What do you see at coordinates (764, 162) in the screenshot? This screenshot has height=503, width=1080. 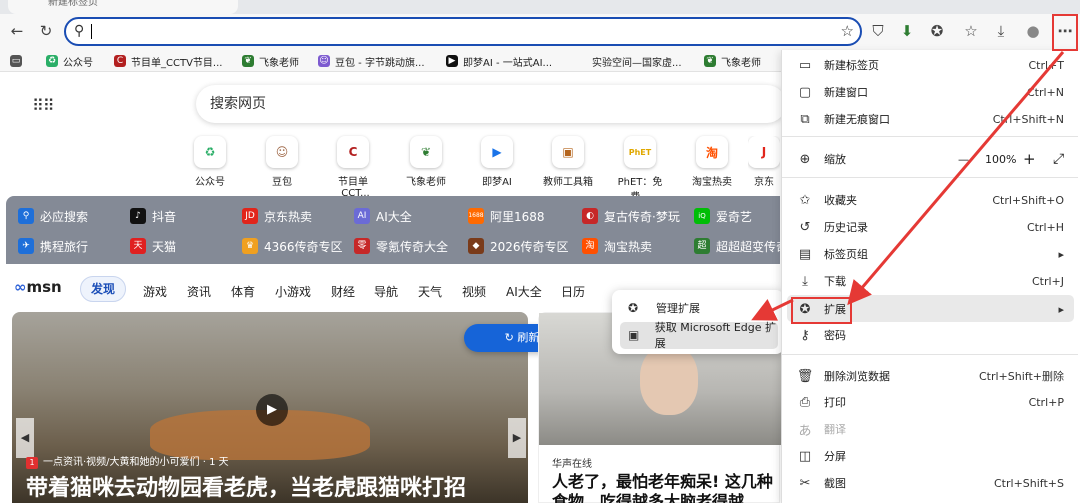 I see `tile-jd: J 京东` at bounding box center [764, 162].